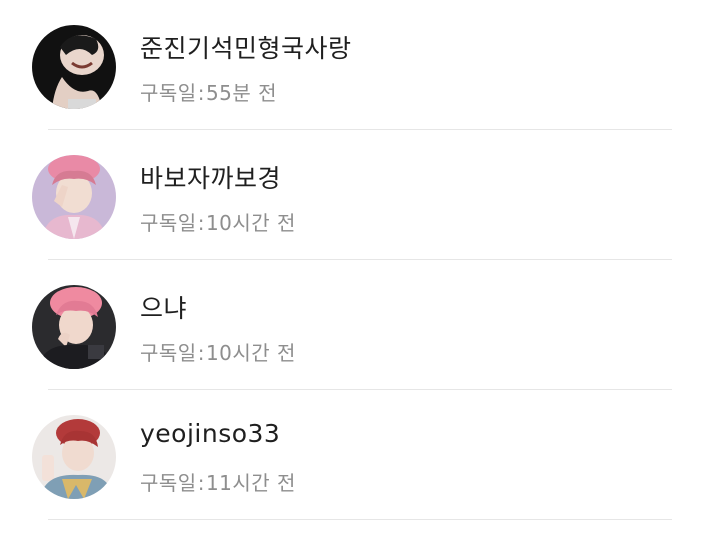  What do you see at coordinates (246, 47) in the screenshot?
I see `subscriber-name: 준진기석민형국사랑` at bounding box center [246, 47].